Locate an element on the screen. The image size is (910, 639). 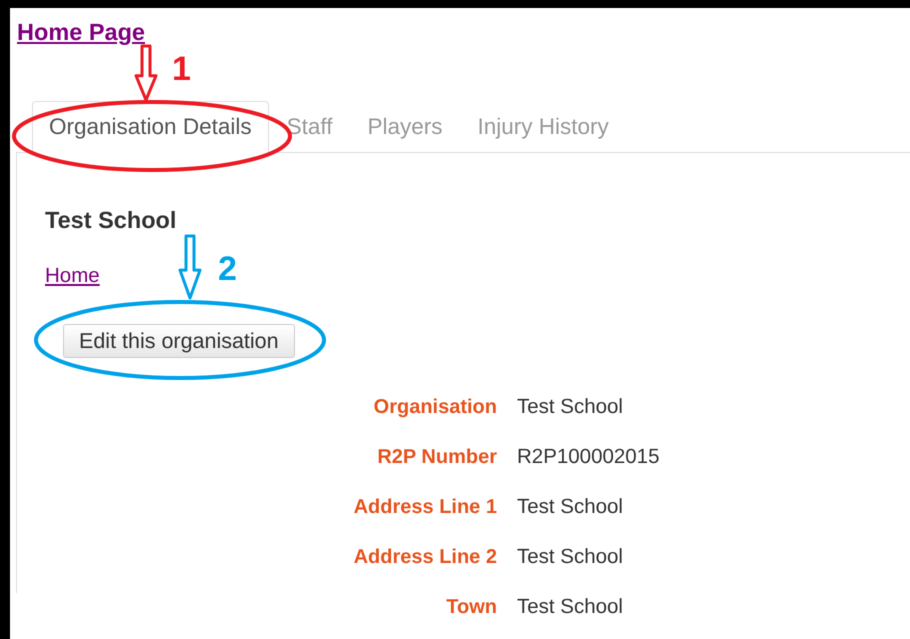
home-page-link: Home Page is located at coordinates (81, 32).